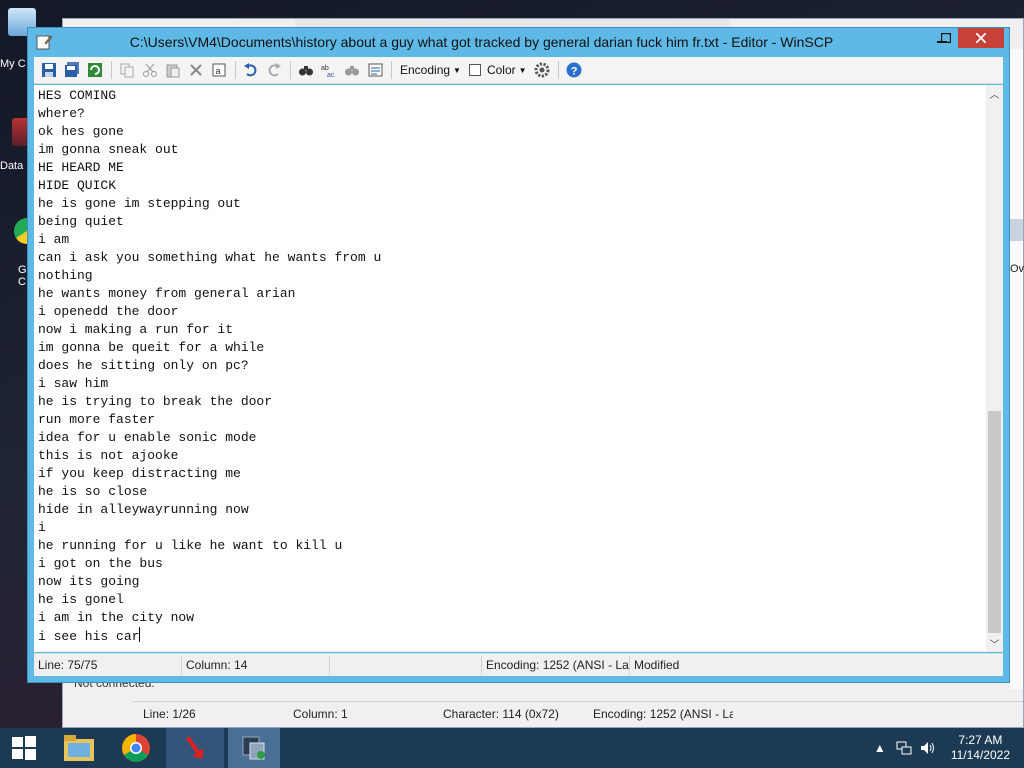 The width and height of the screenshot is (1024, 768). I want to click on delete-button, so click(196, 70).